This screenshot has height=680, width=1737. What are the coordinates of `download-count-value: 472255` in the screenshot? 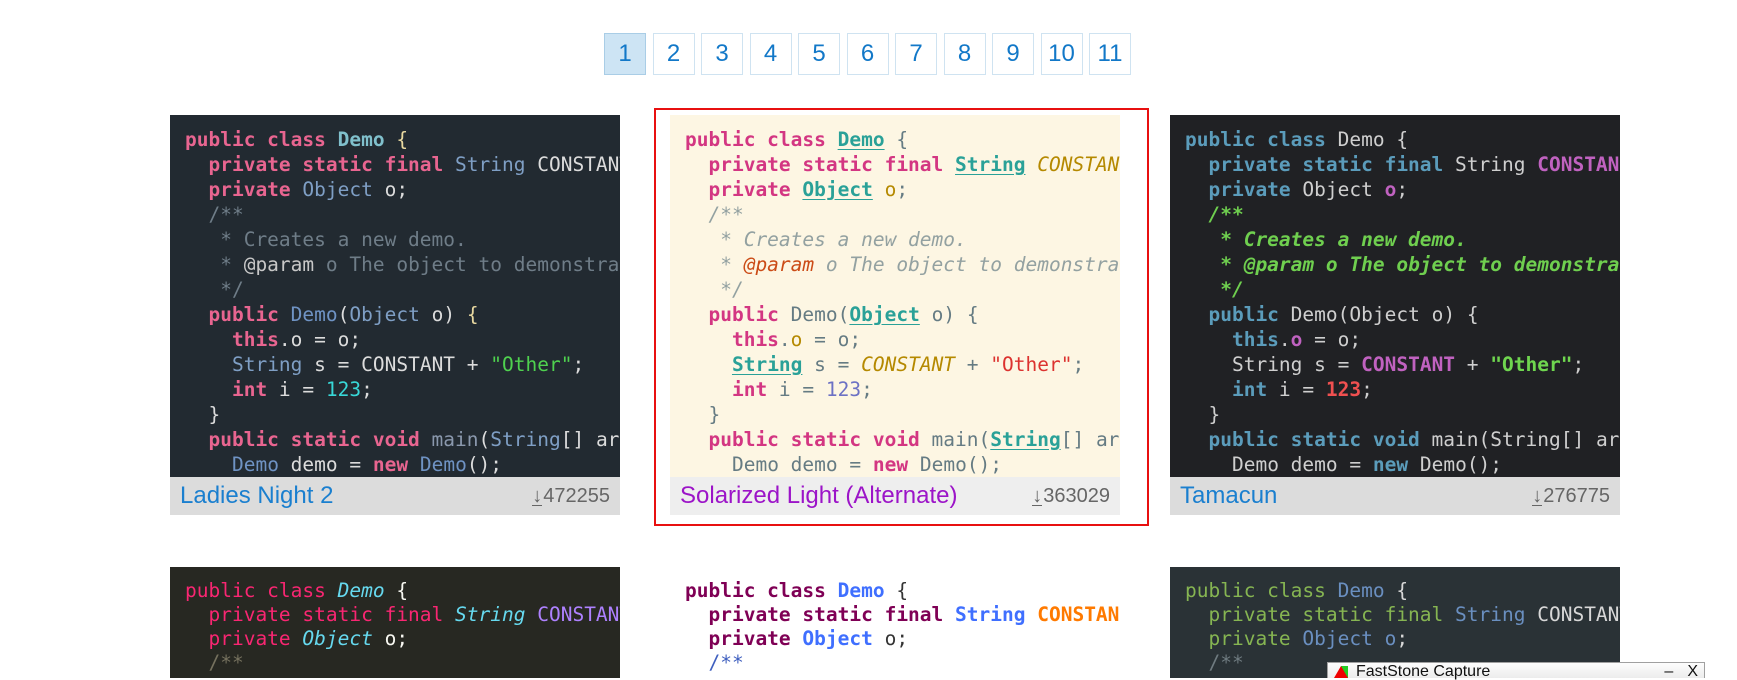 It's located at (576, 495).